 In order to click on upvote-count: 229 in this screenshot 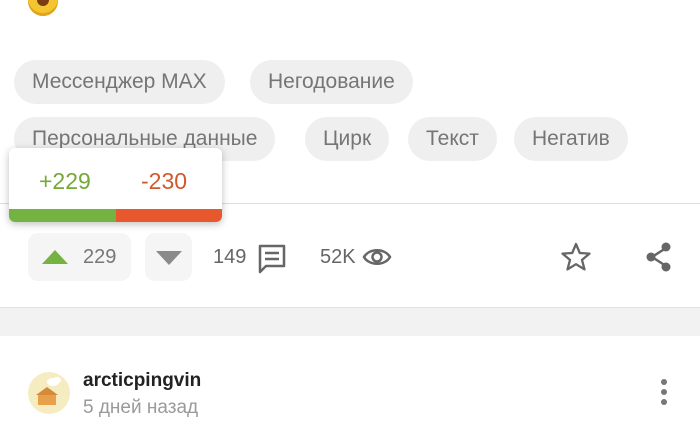, I will do `click(100, 257)`.